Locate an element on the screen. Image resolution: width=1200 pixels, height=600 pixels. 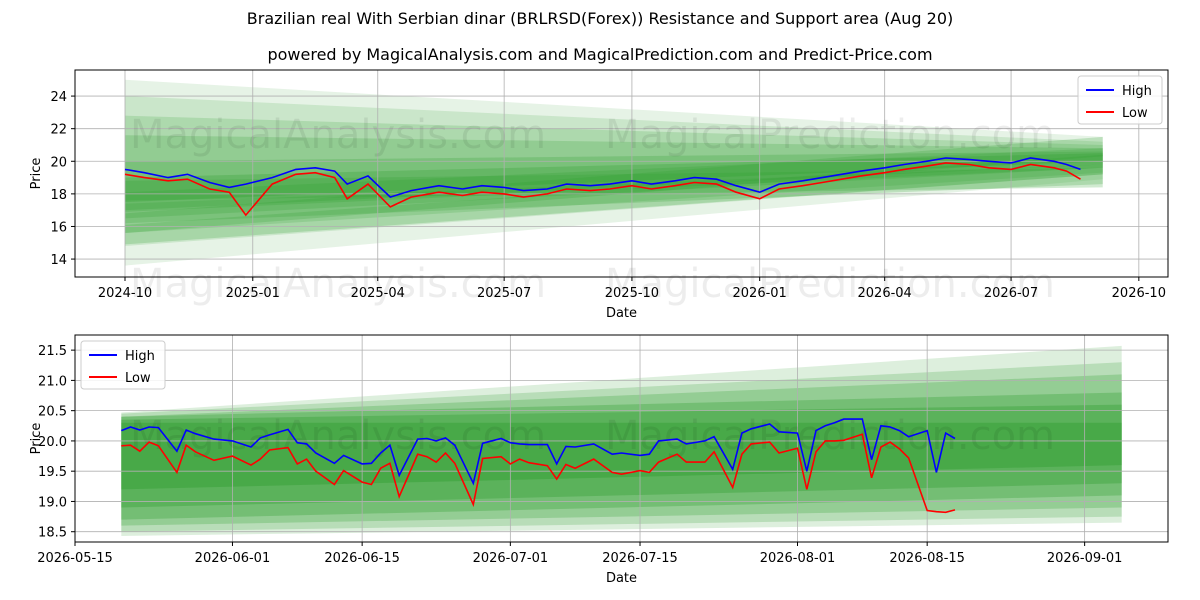
x-tick-label: 2025-10 is located at coordinates (632, 293).